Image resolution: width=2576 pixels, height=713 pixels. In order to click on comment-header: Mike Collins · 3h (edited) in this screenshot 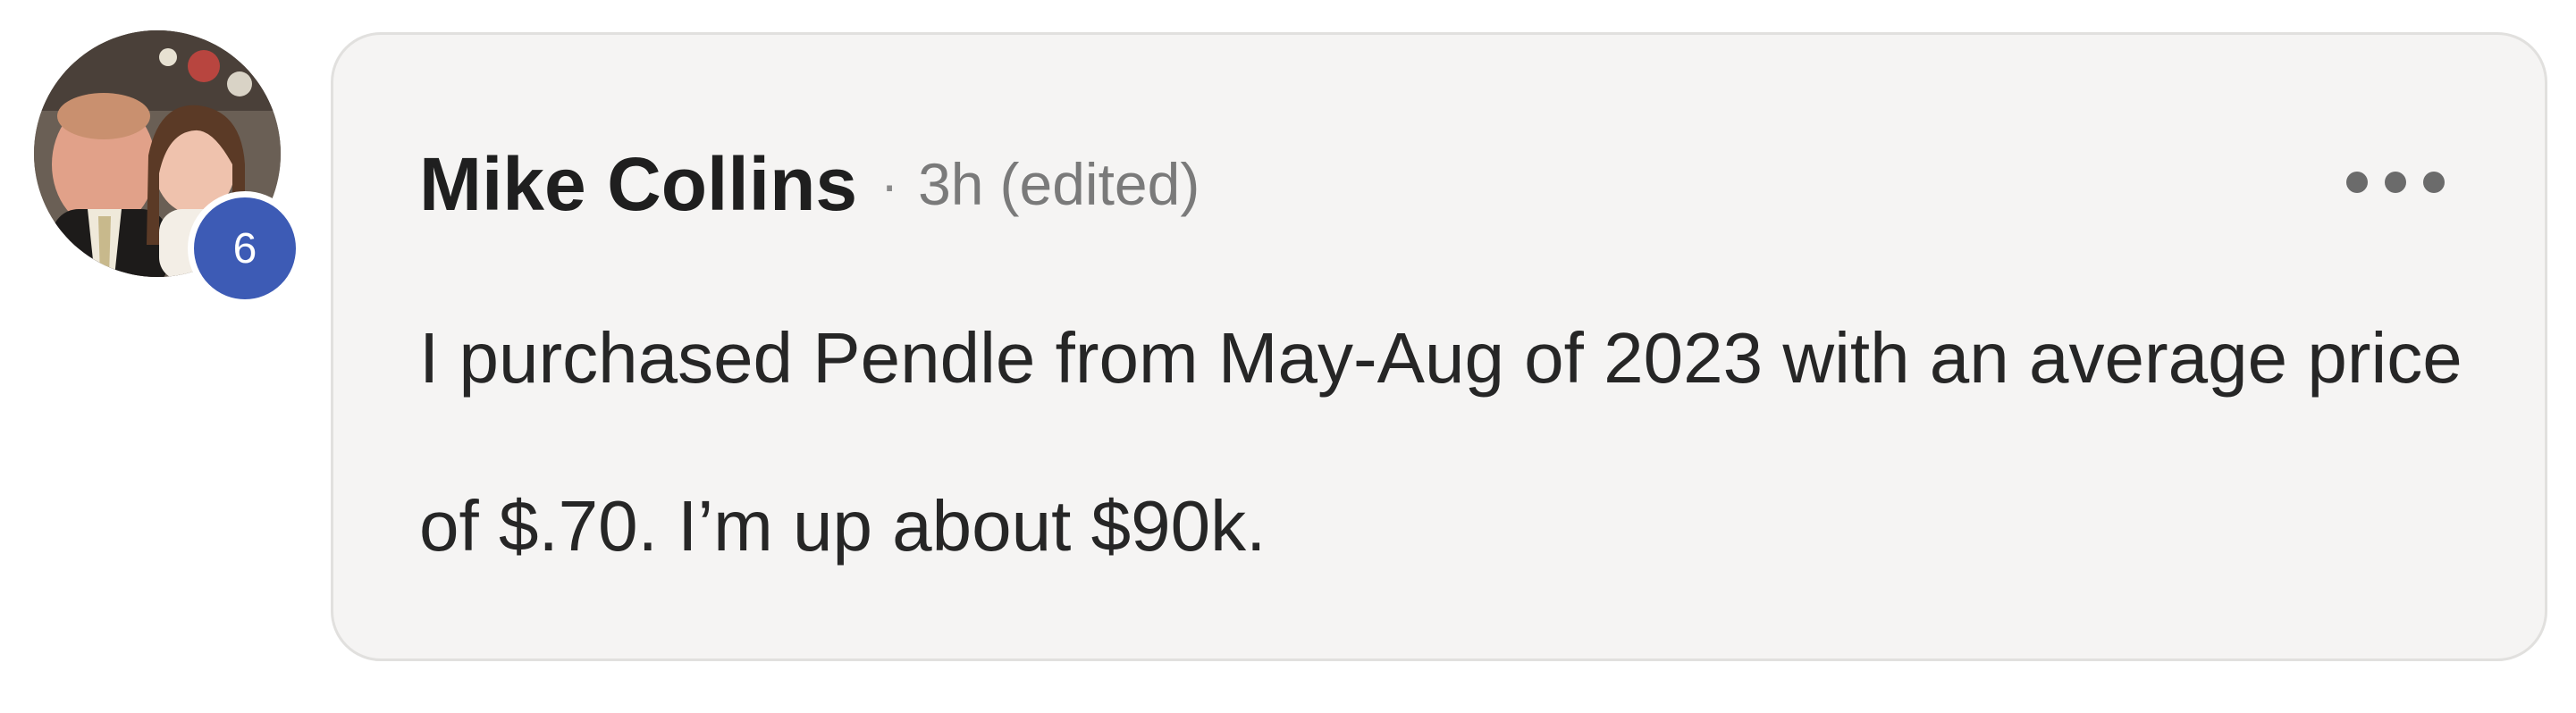, I will do `click(810, 184)`.